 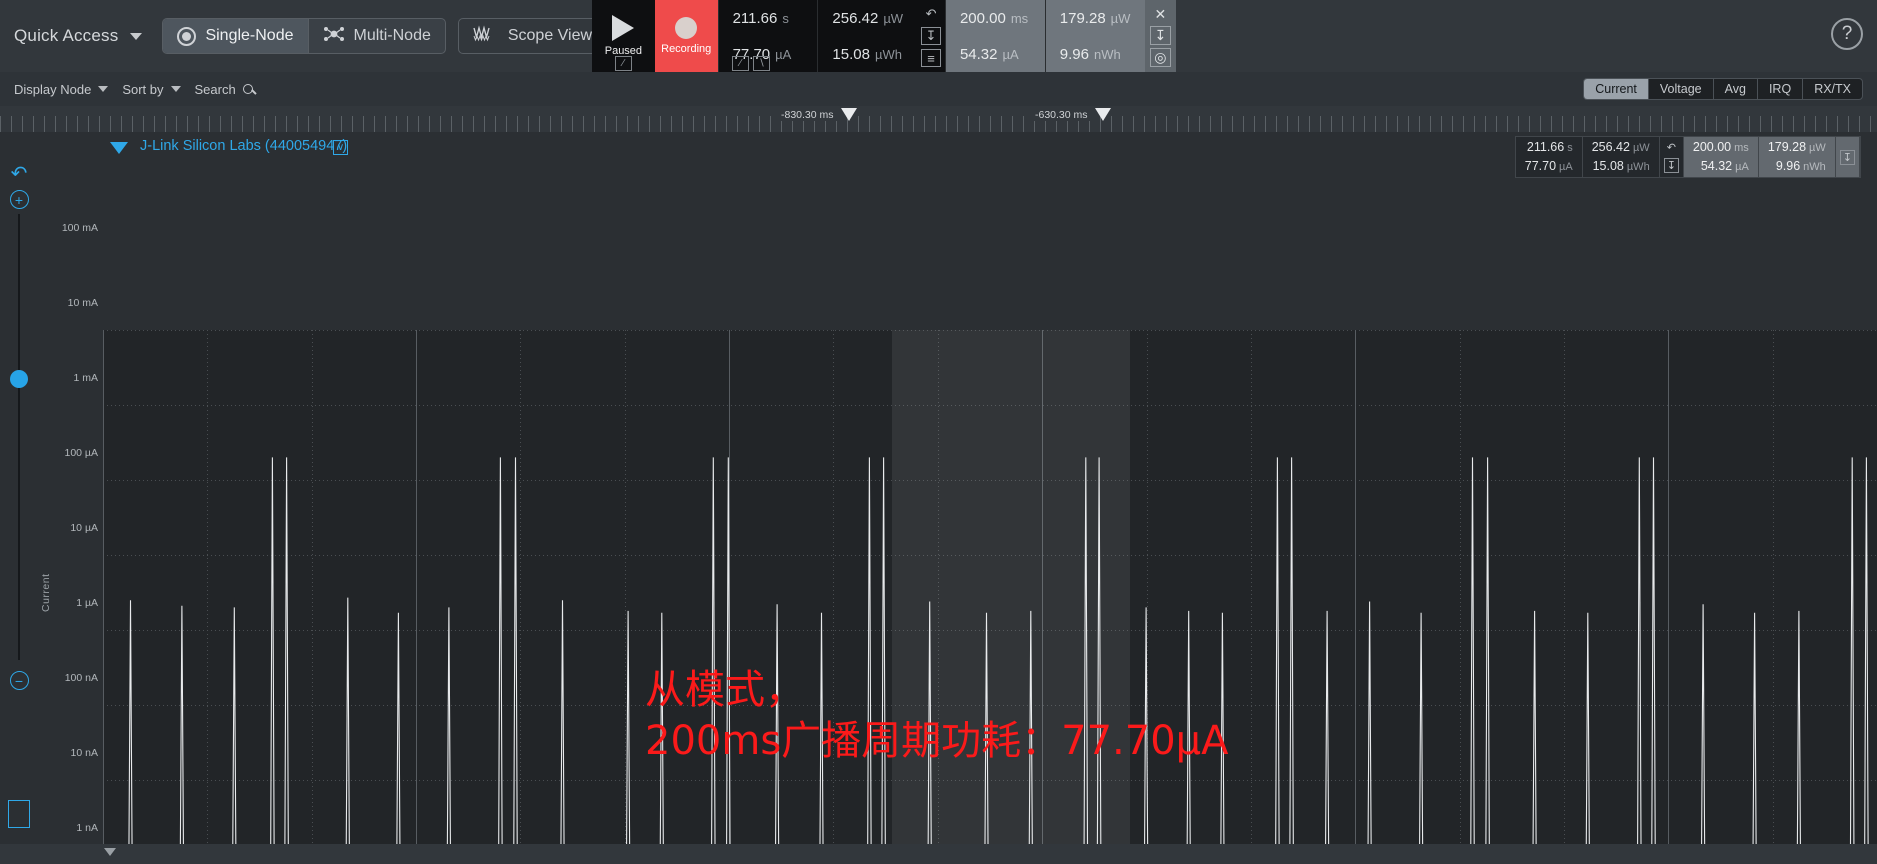 I want to click on multi-node-icon, so click(x=334, y=36).